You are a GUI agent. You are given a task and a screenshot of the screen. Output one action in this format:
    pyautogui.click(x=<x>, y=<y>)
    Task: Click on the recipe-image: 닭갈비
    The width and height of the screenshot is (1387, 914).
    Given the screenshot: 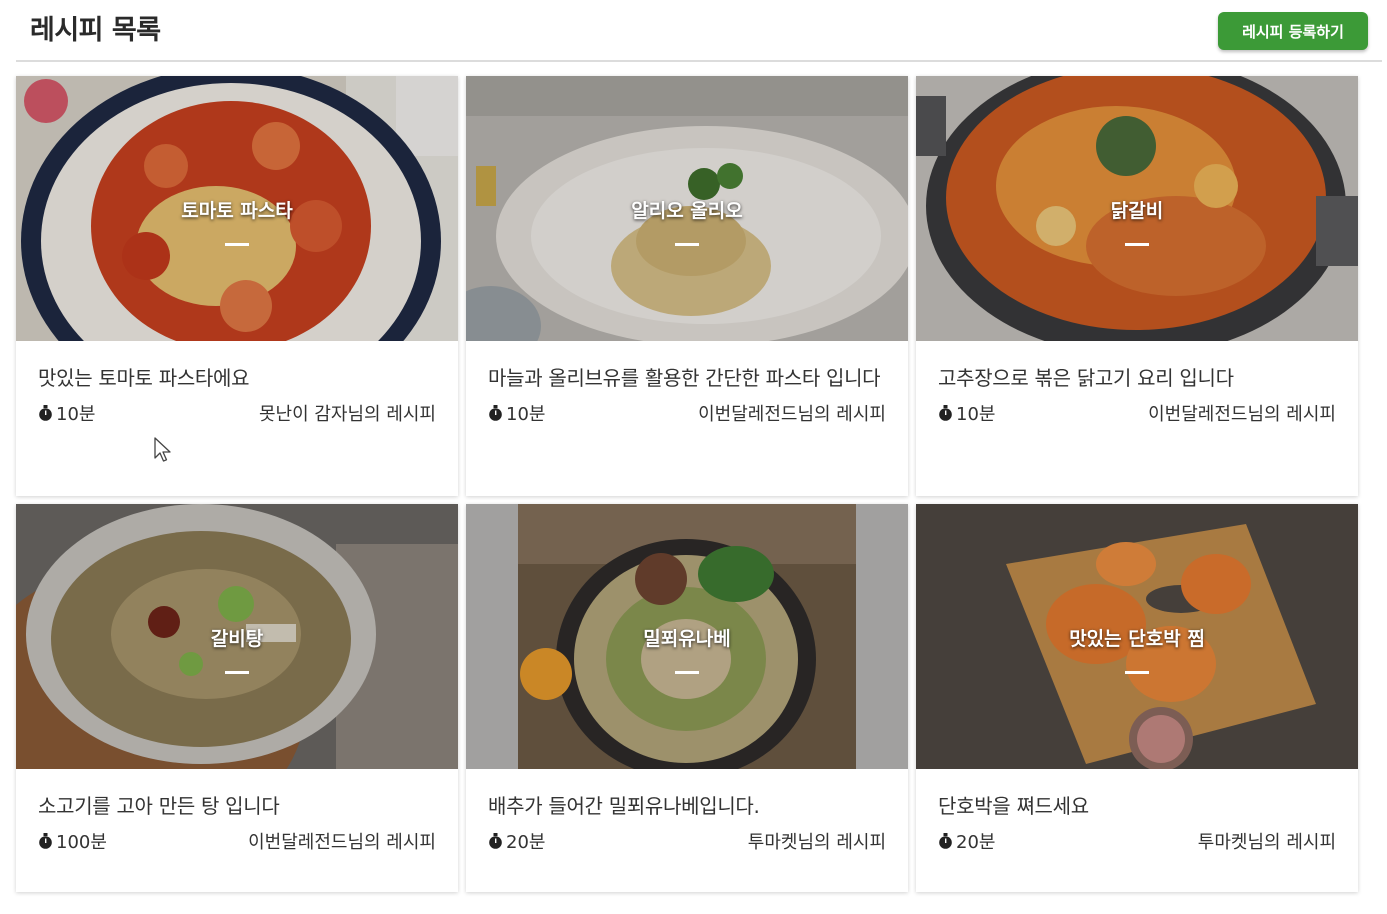 What is the action you would take?
    pyautogui.click(x=1137, y=208)
    